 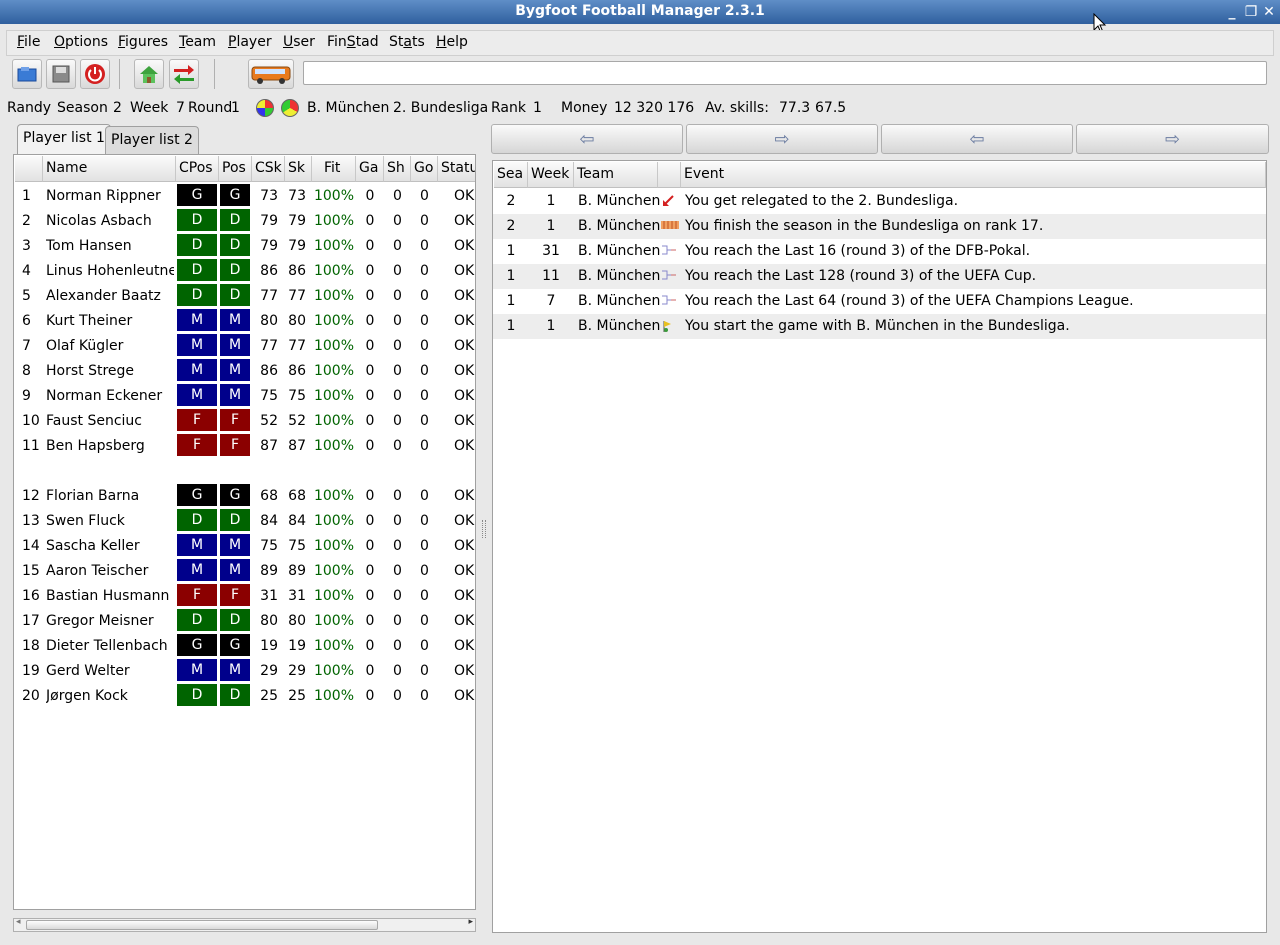 I want to click on table-row: 13 Swen Fluck D D 84 84 100% 0 0 0 OK, so click(x=244, y=520).